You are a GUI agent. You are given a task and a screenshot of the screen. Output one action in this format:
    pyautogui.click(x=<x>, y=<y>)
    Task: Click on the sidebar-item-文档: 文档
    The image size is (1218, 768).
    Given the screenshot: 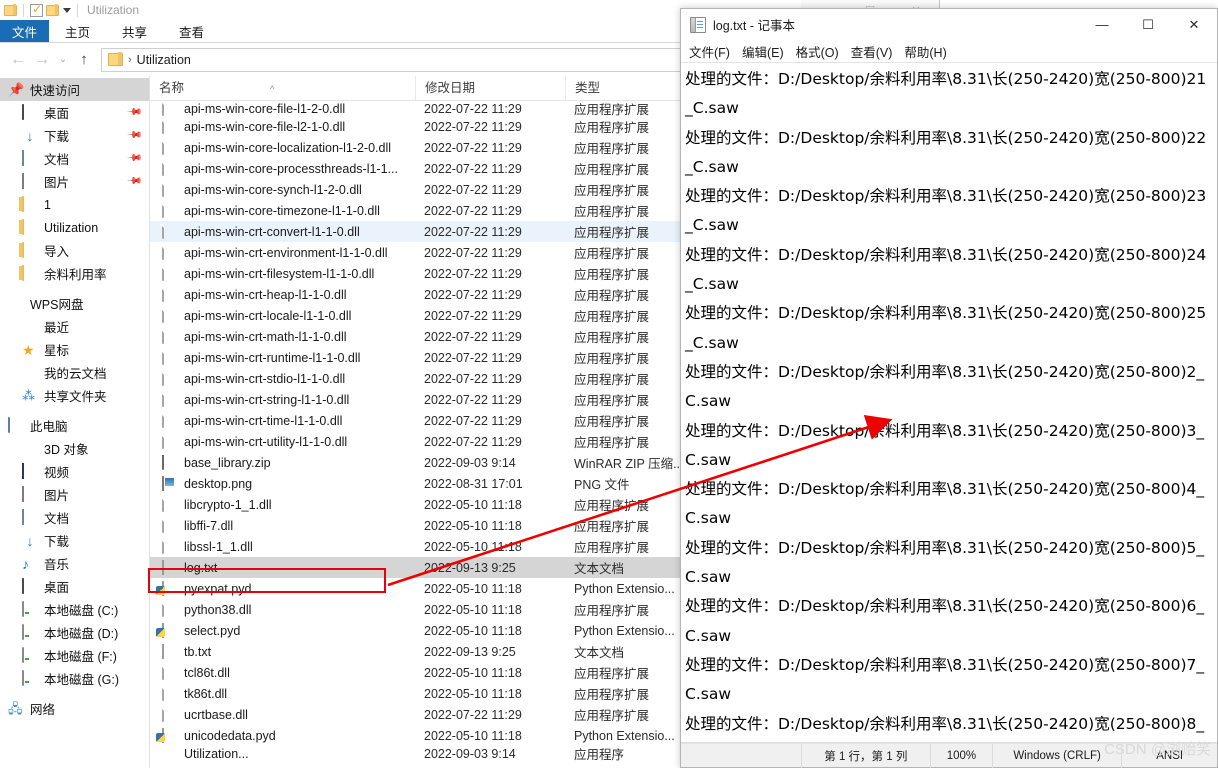 What is the action you would take?
    pyautogui.click(x=74, y=517)
    